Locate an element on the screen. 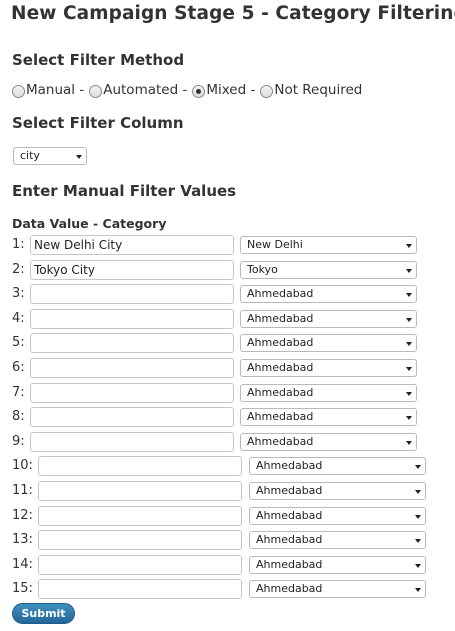  row-number: 12: is located at coordinates (22, 515).